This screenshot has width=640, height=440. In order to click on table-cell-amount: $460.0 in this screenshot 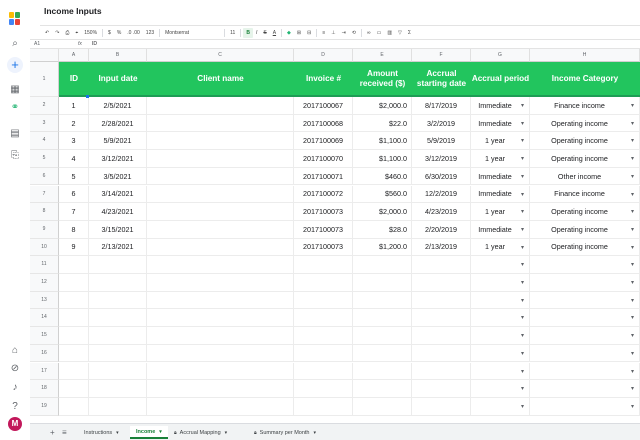, I will do `click(382, 176)`.